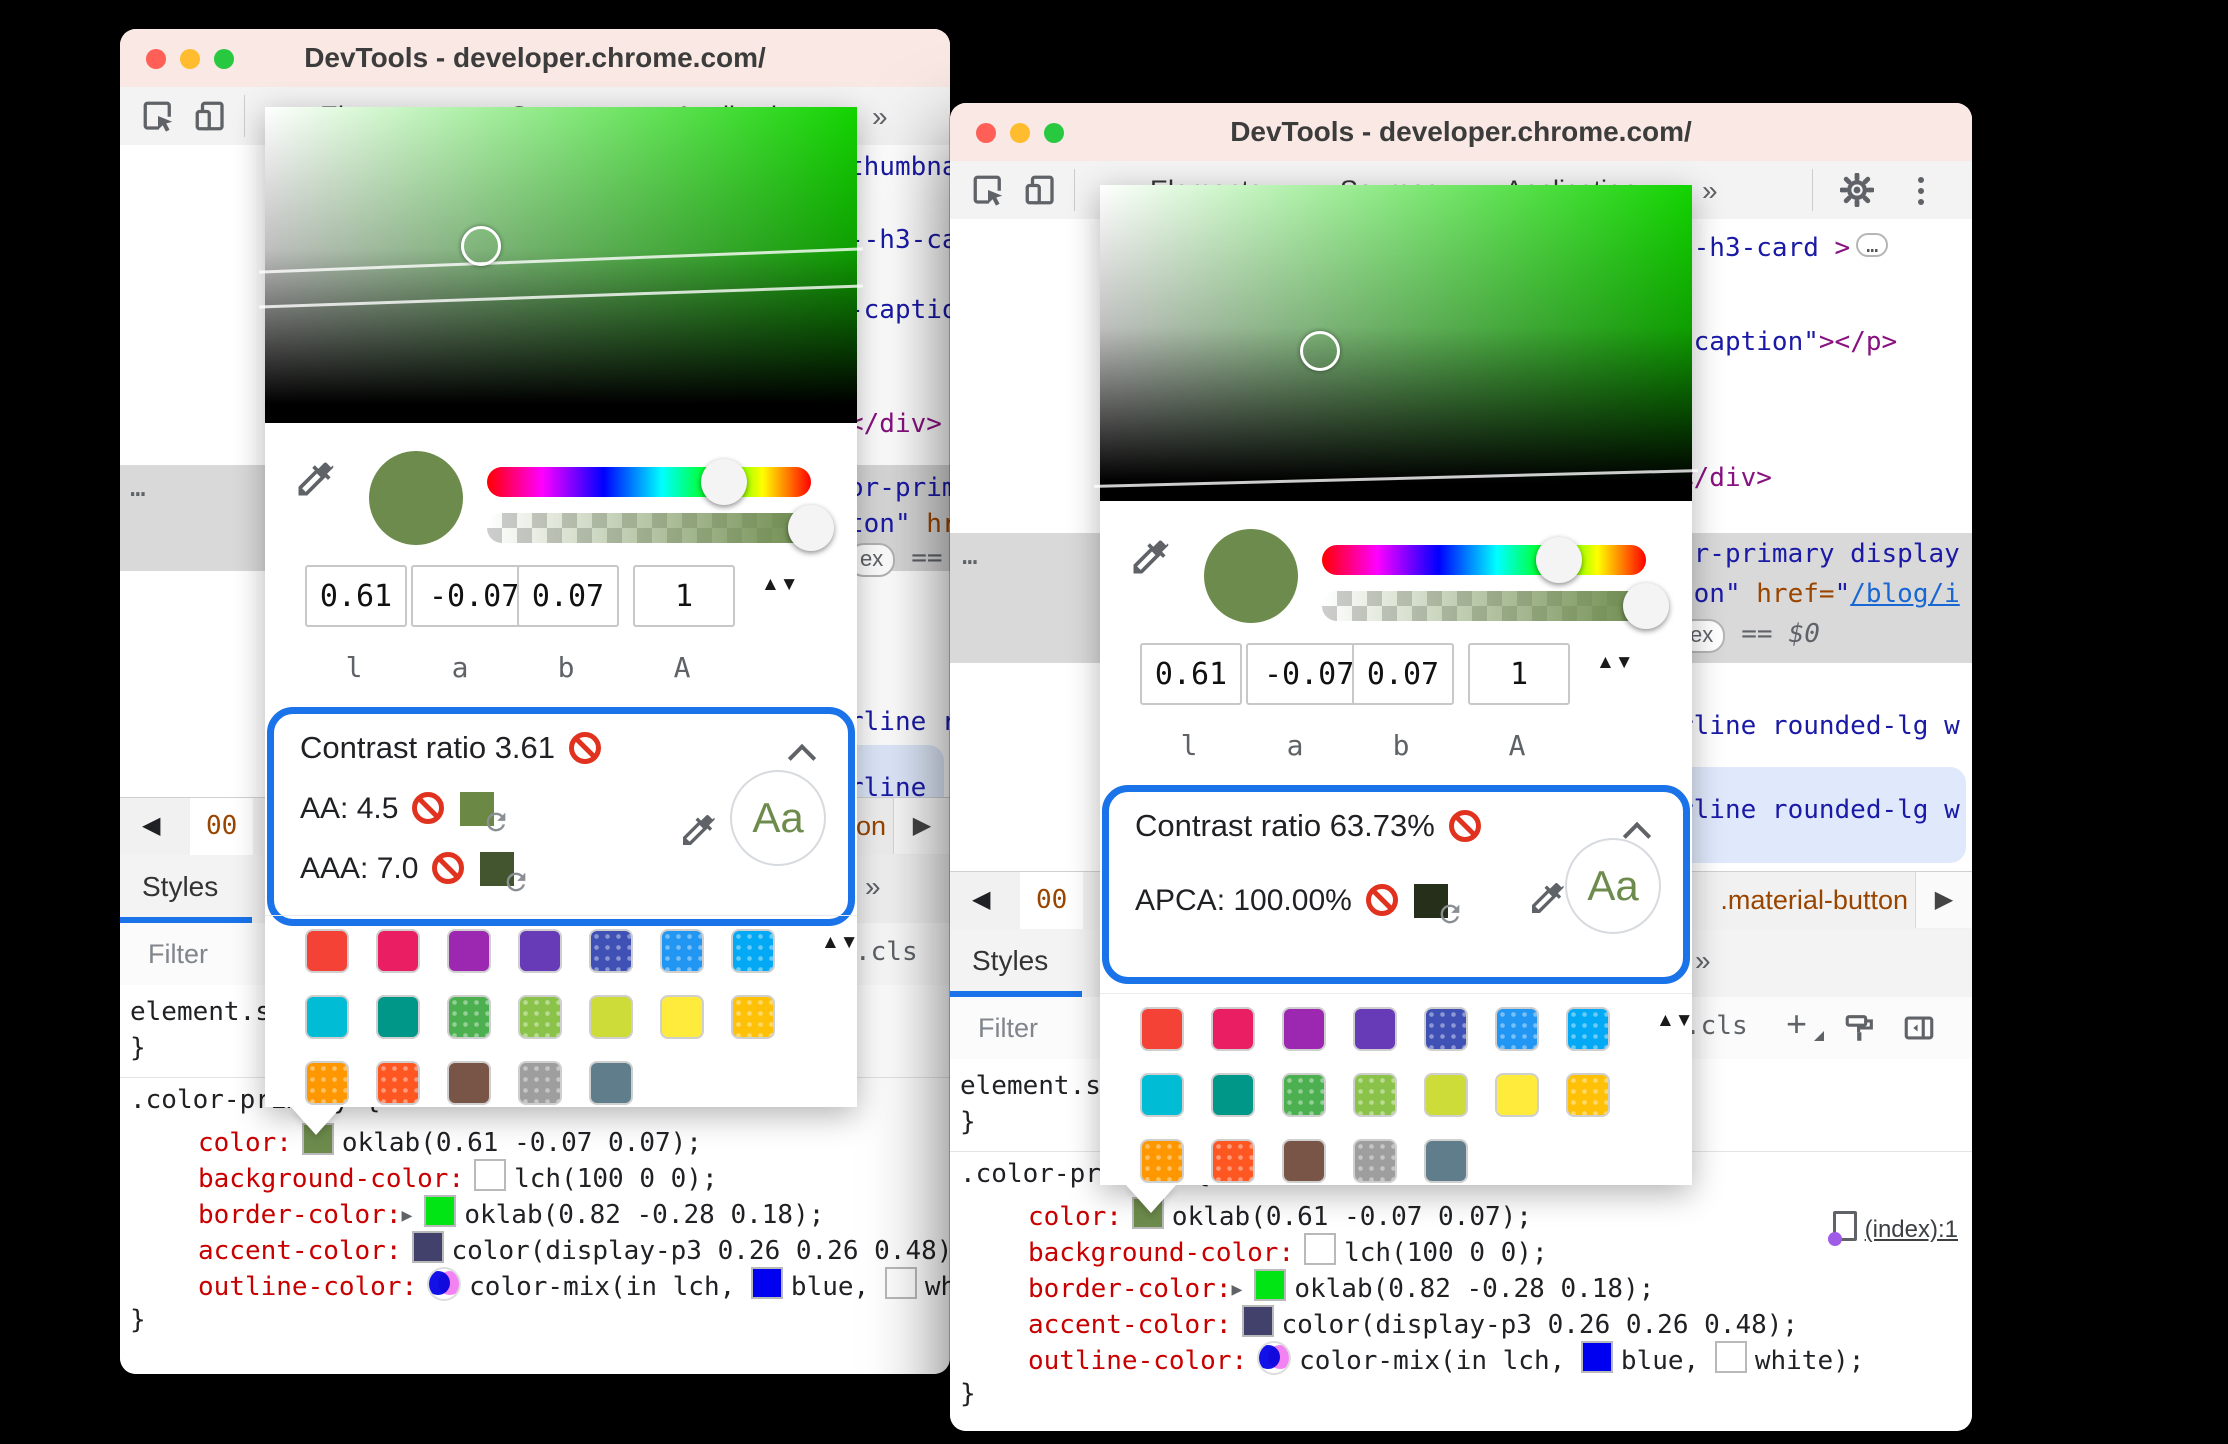 The width and height of the screenshot is (2228, 1444). What do you see at coordinates (880, 117) in the screenshot?
I see `more-tabs-icon: »` at bounding box center [880, 117].